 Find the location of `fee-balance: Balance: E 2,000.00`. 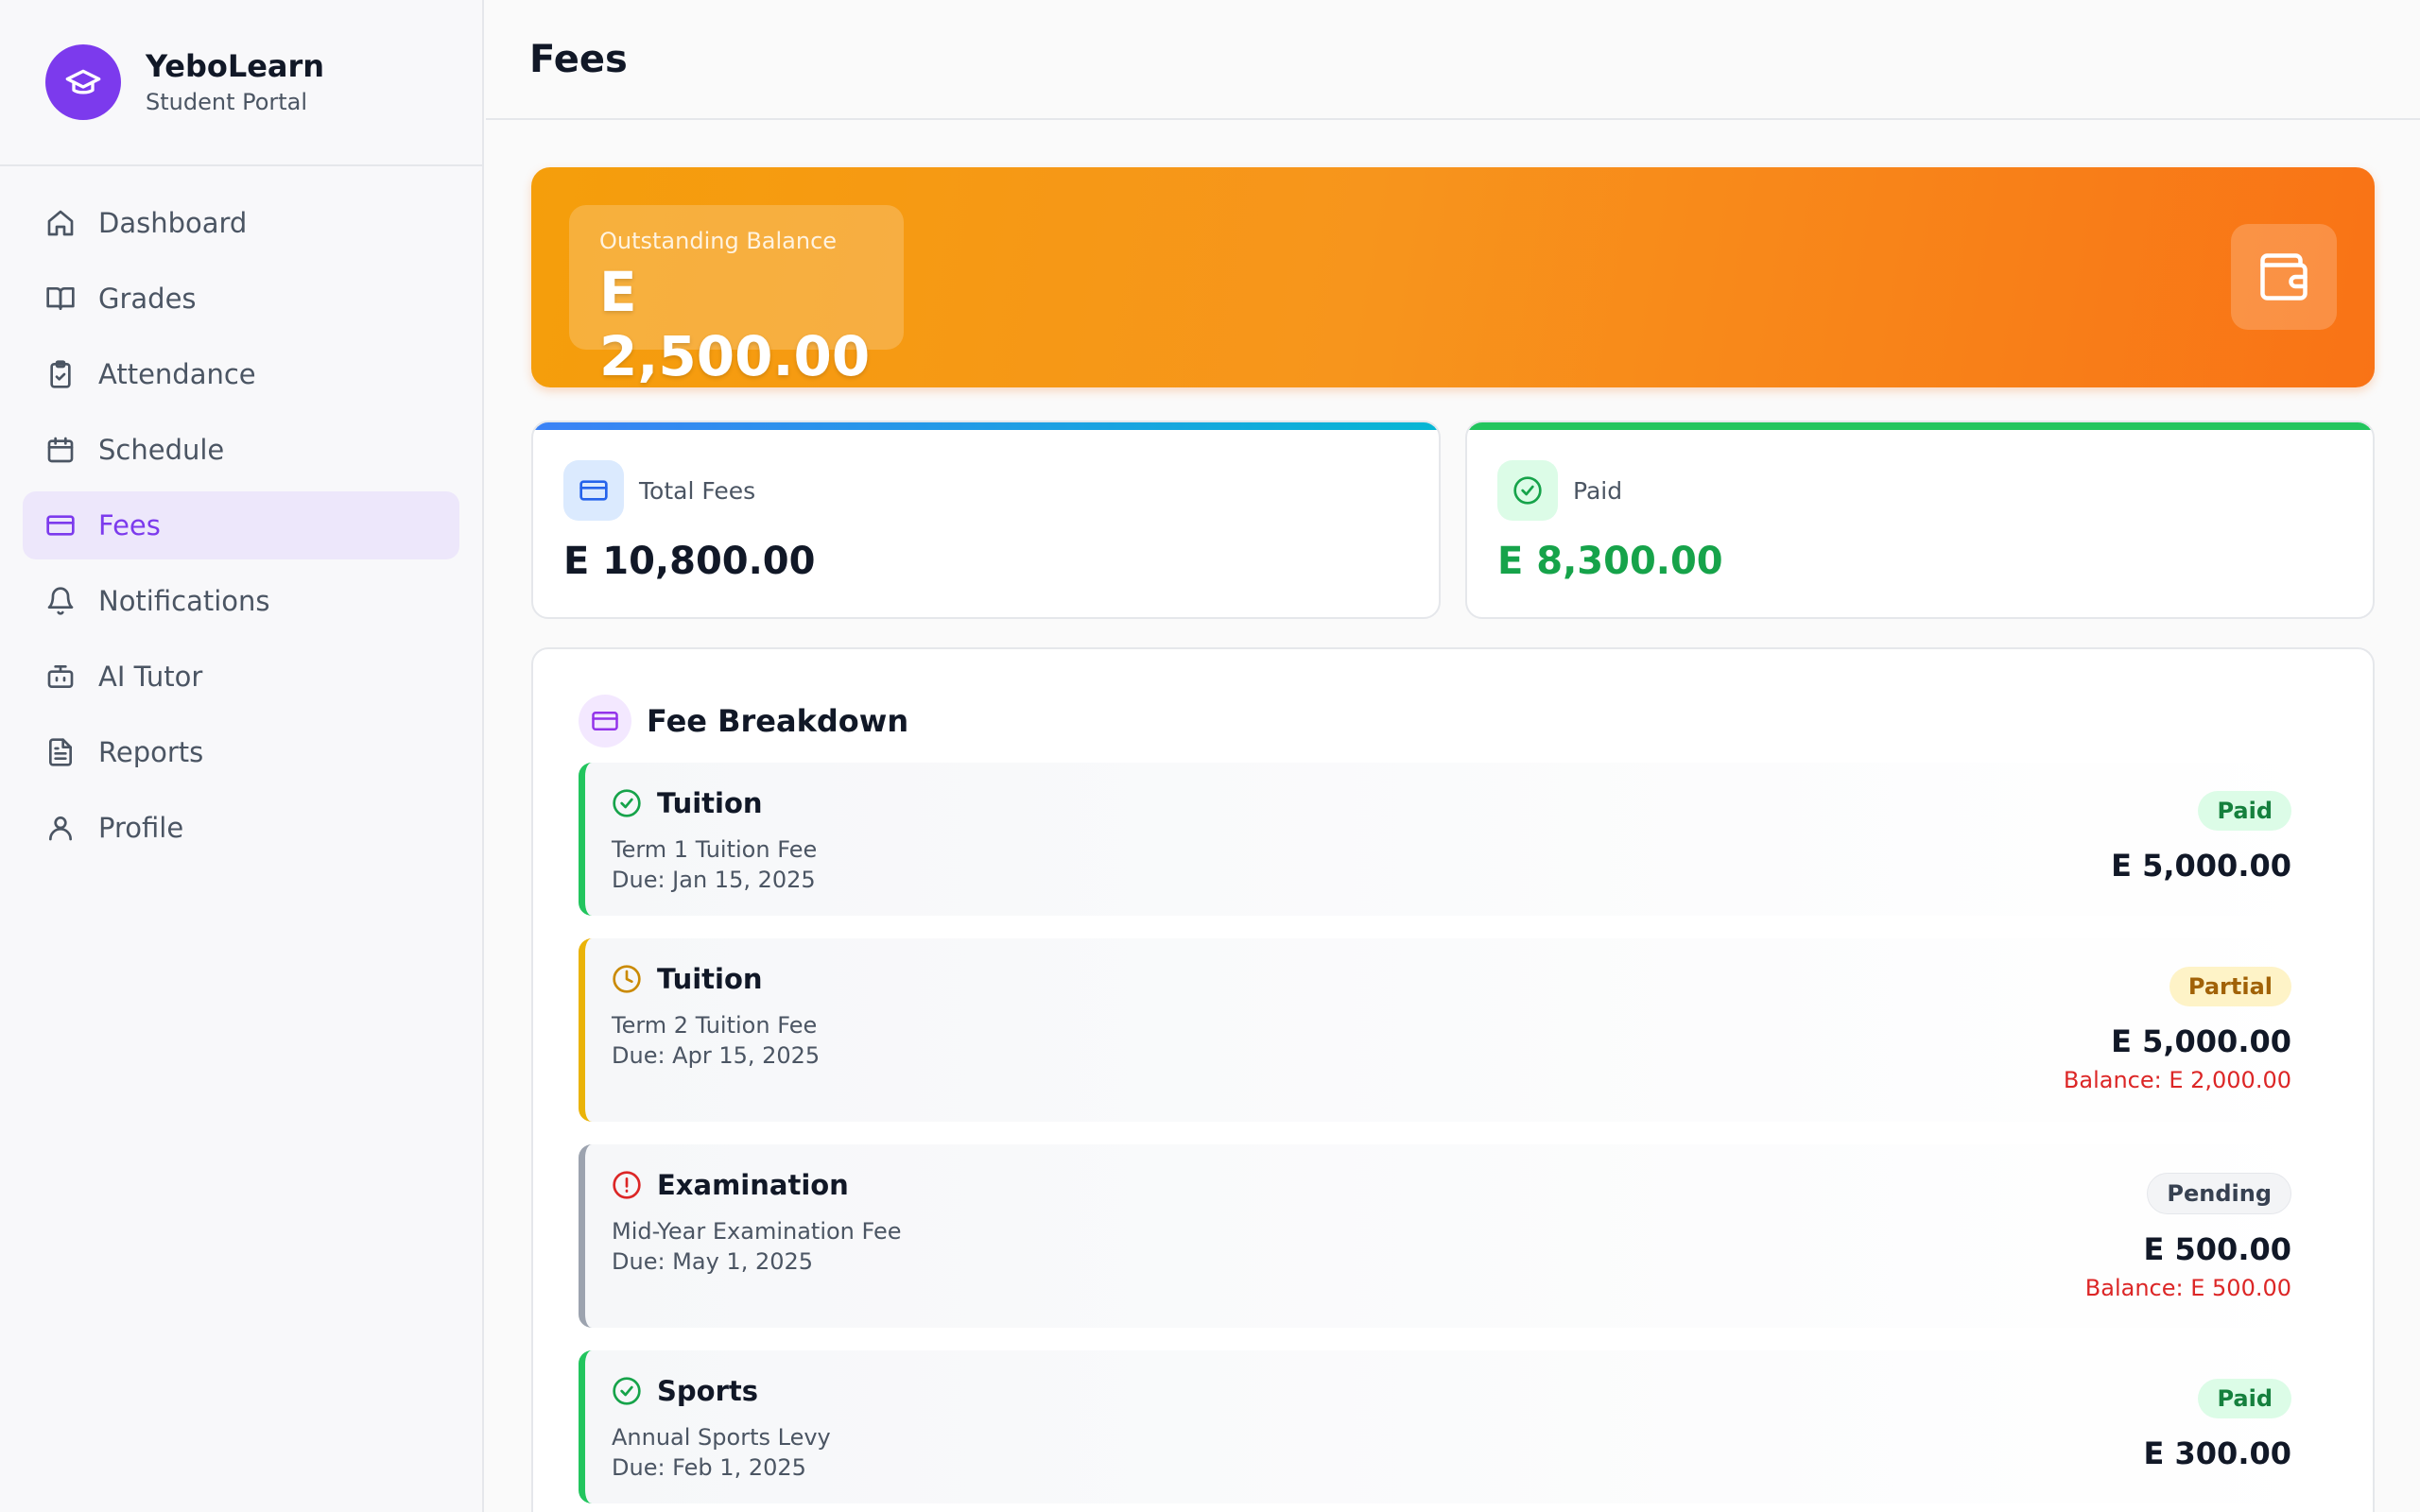

fee-balance: Balance: E 2,000.00 is located at coordinates (2177, 1080).